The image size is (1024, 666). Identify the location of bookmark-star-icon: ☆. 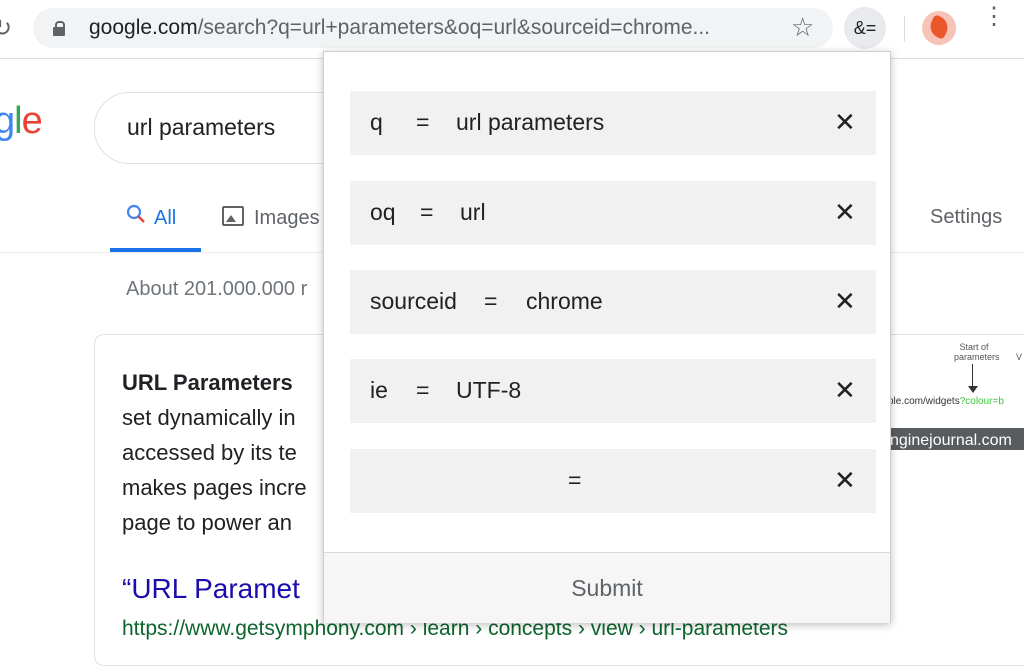
(802, 27).